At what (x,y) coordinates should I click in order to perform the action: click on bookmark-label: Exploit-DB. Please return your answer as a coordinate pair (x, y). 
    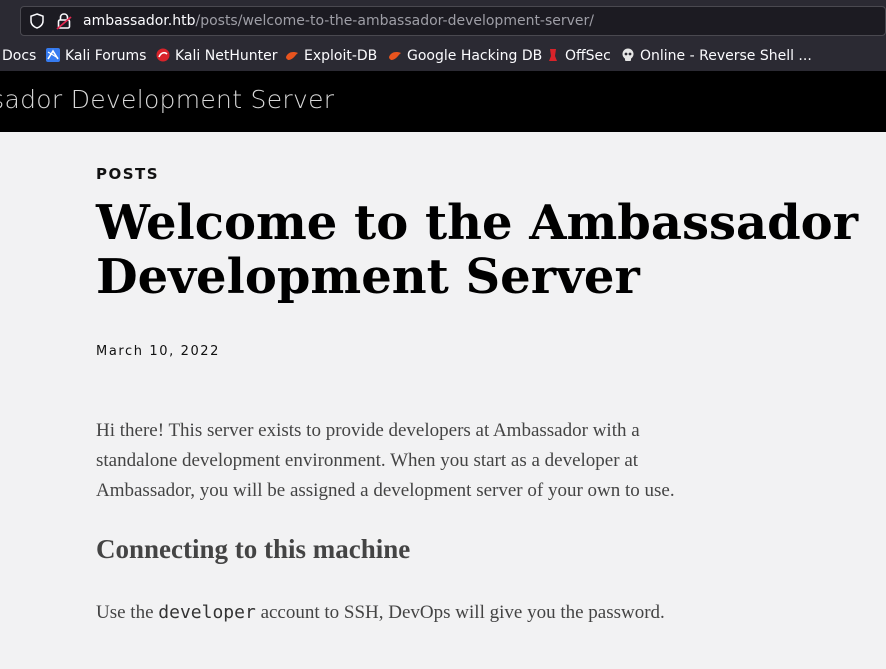
    Looking at the image, I should click on (341, 56).